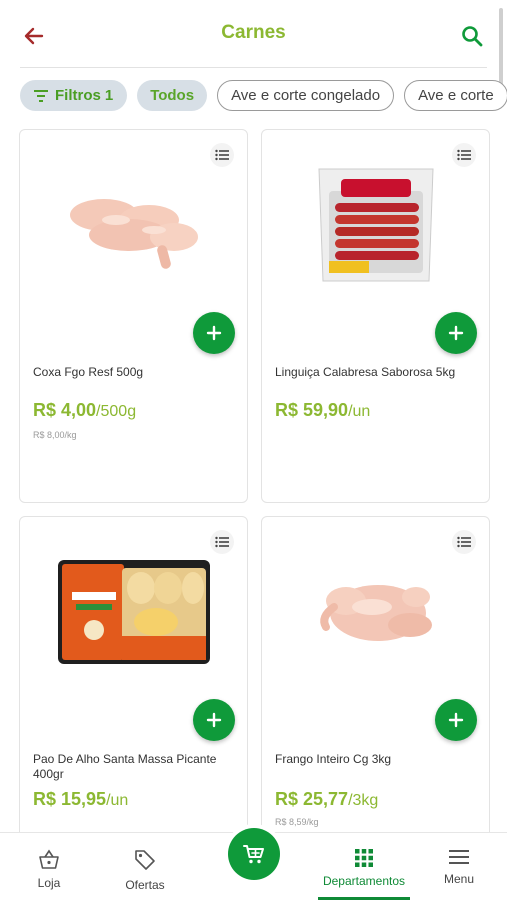 The width and height of the screenshot is (507, 900). Describe the element at coordinates (364, 858) in the screenshot. I see `grid-icon` at that location.